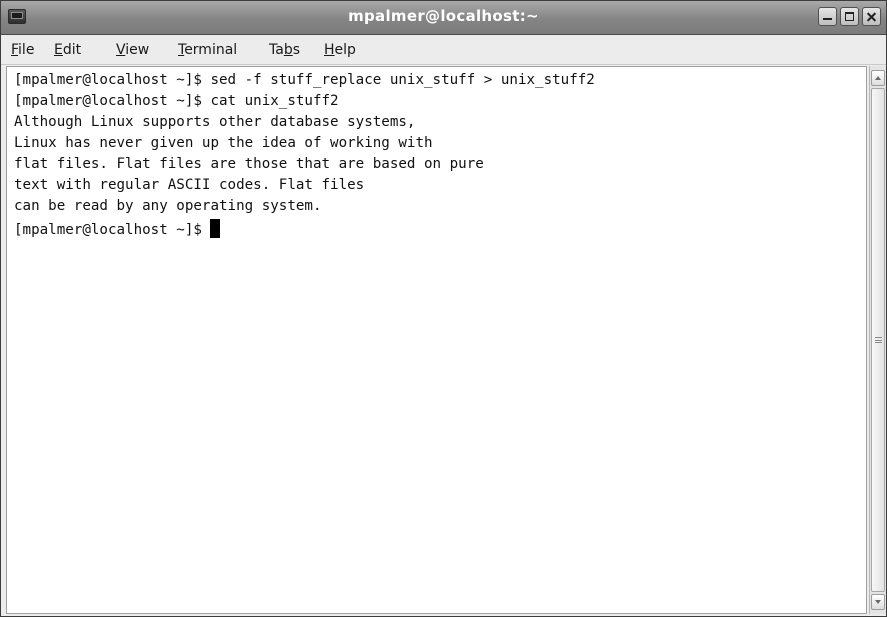 The width and height of the screenshot is (887, 617). What do you see at coordinates (121, 50) in the screenshot?
I see `menu-view-mnemonic: V` at bounding box center [121, 50].